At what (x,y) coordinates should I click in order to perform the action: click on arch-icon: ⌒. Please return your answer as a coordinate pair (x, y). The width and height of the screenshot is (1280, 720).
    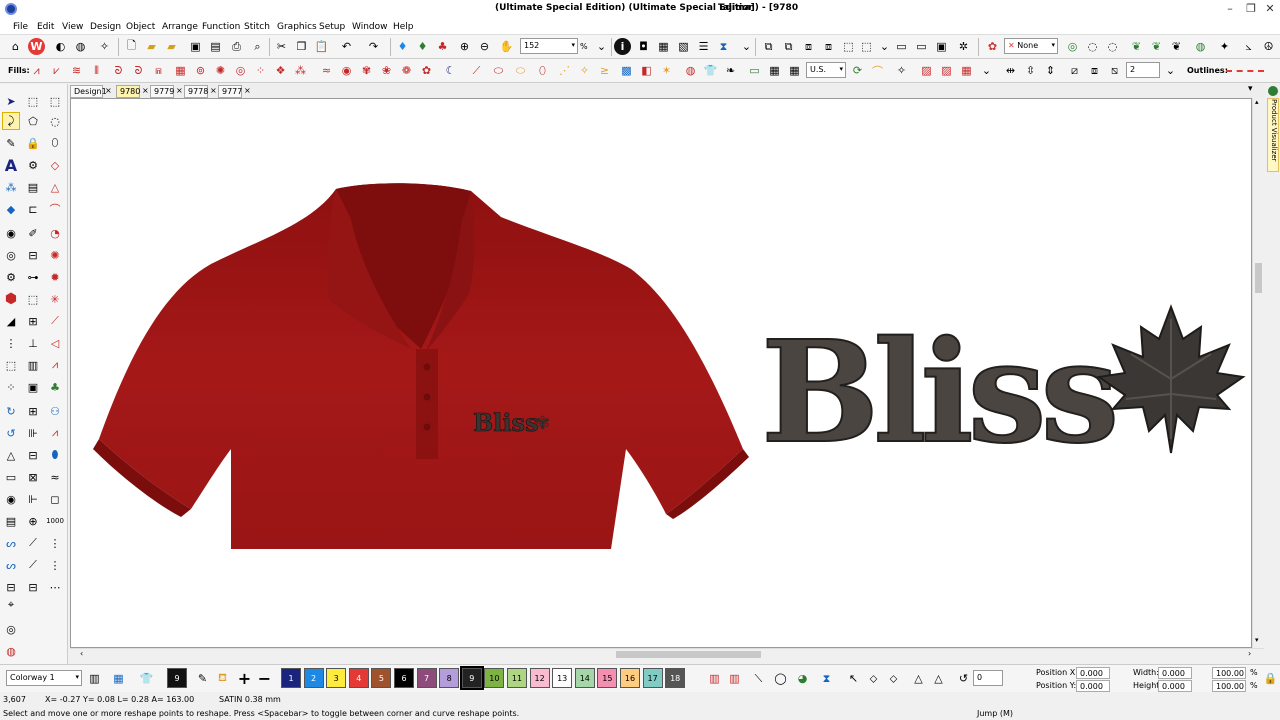
    Looking at the image, I should click on (877, 70).